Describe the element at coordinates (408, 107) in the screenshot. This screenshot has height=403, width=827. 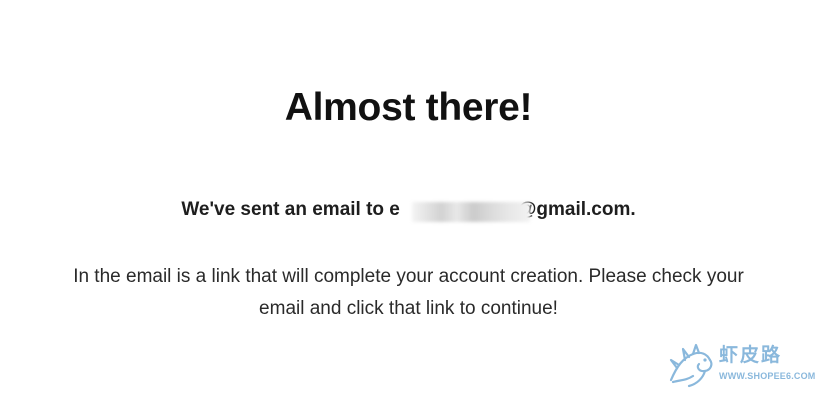
I see `page-title: Almost there!` at that location.